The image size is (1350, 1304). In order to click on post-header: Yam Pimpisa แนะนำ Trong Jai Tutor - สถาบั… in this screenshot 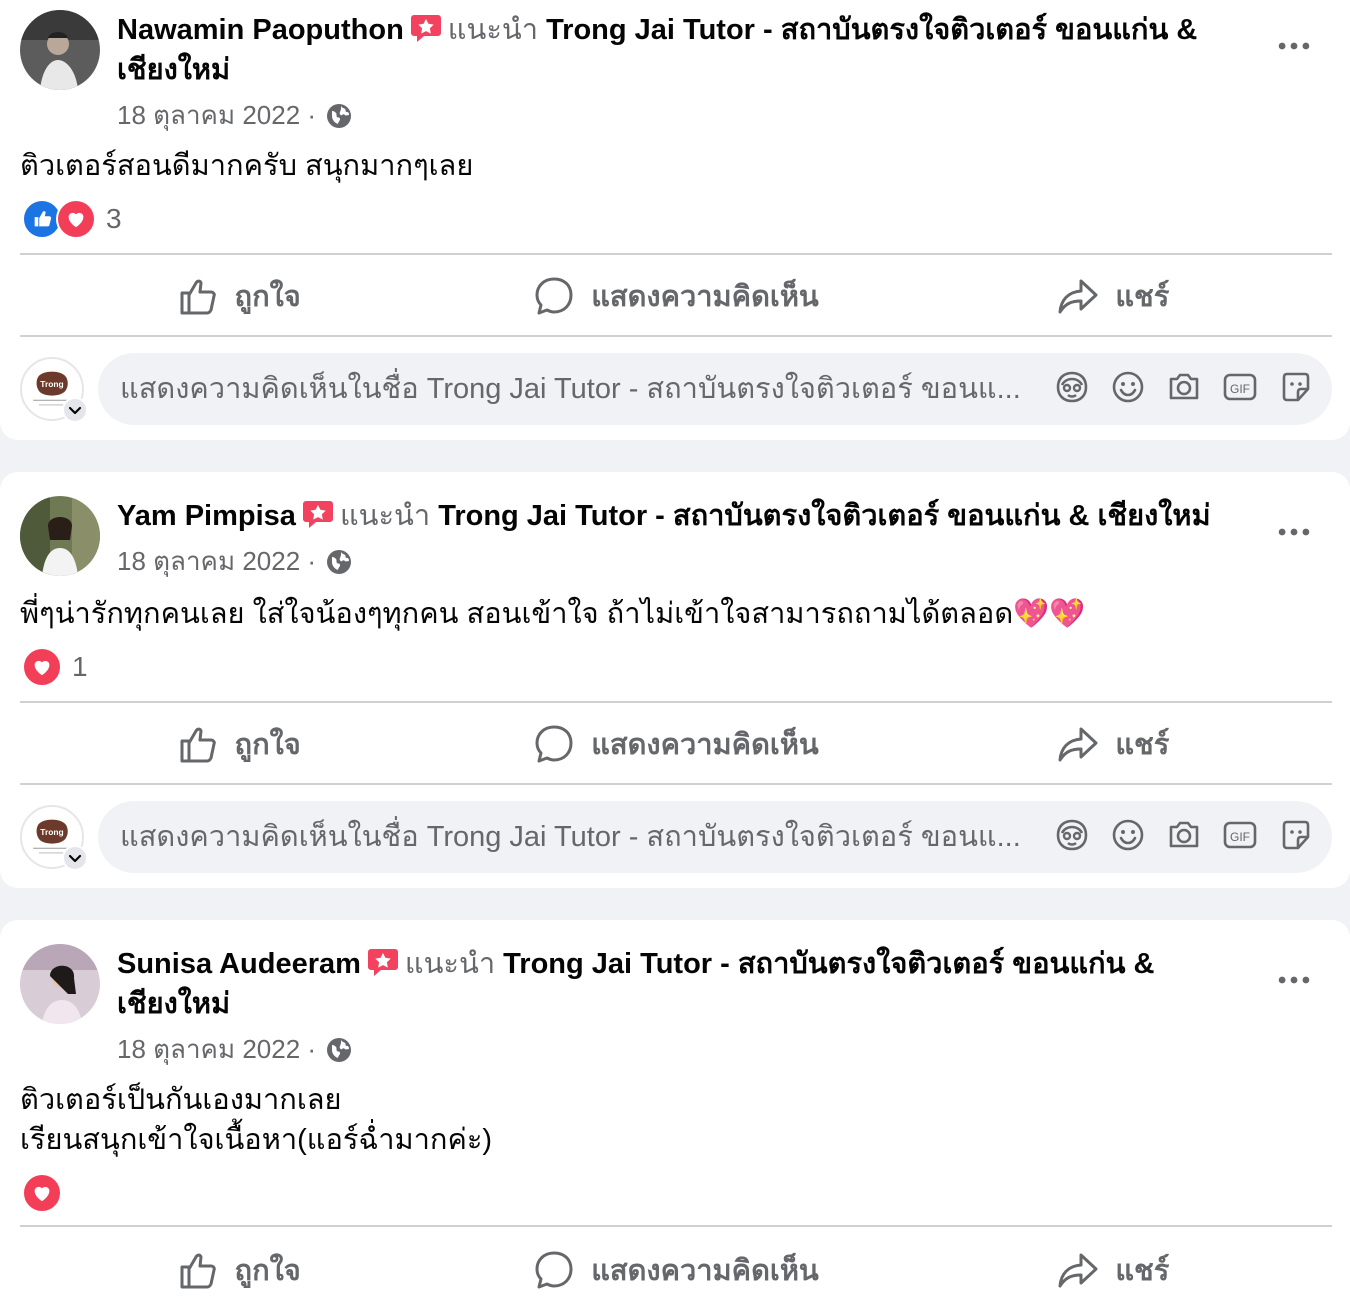, I will do `click(672, 516)`.